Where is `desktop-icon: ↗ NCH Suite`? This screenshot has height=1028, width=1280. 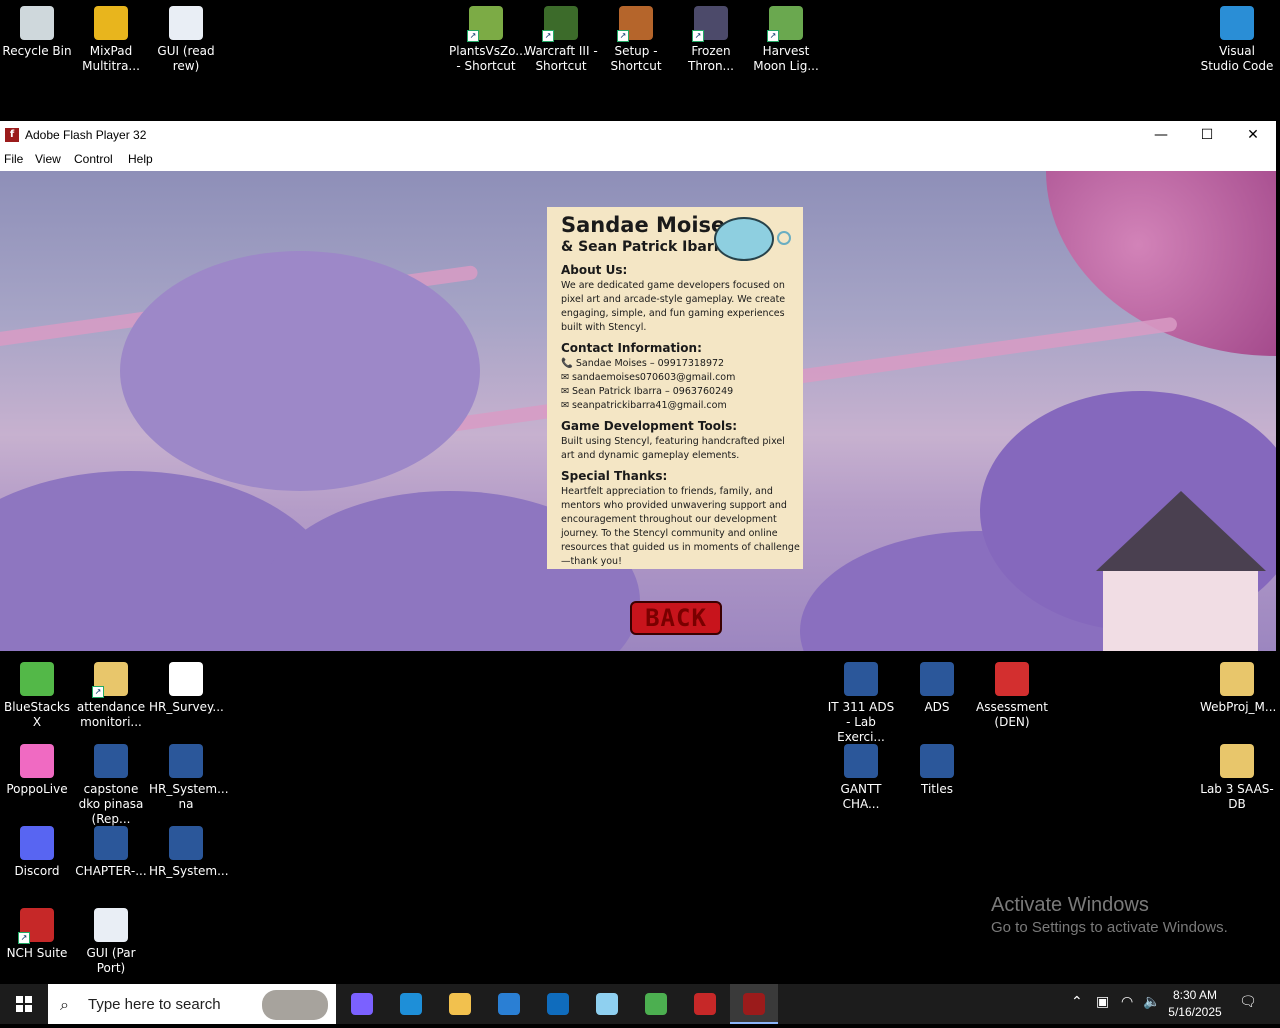
desktop-icon: ↗ NCH Suite is located at coordinates (37, 934).